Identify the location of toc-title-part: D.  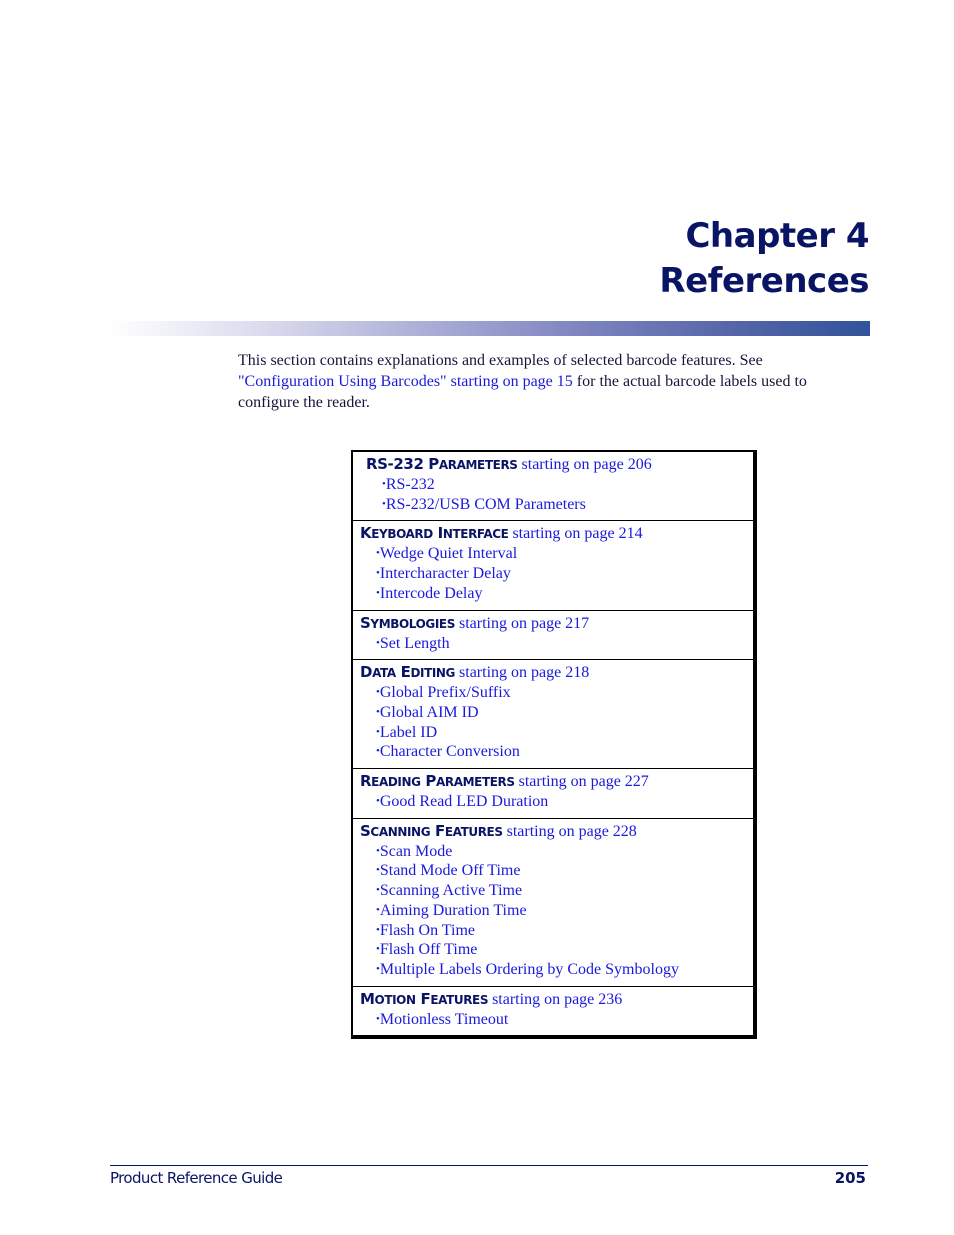
(366, 672).